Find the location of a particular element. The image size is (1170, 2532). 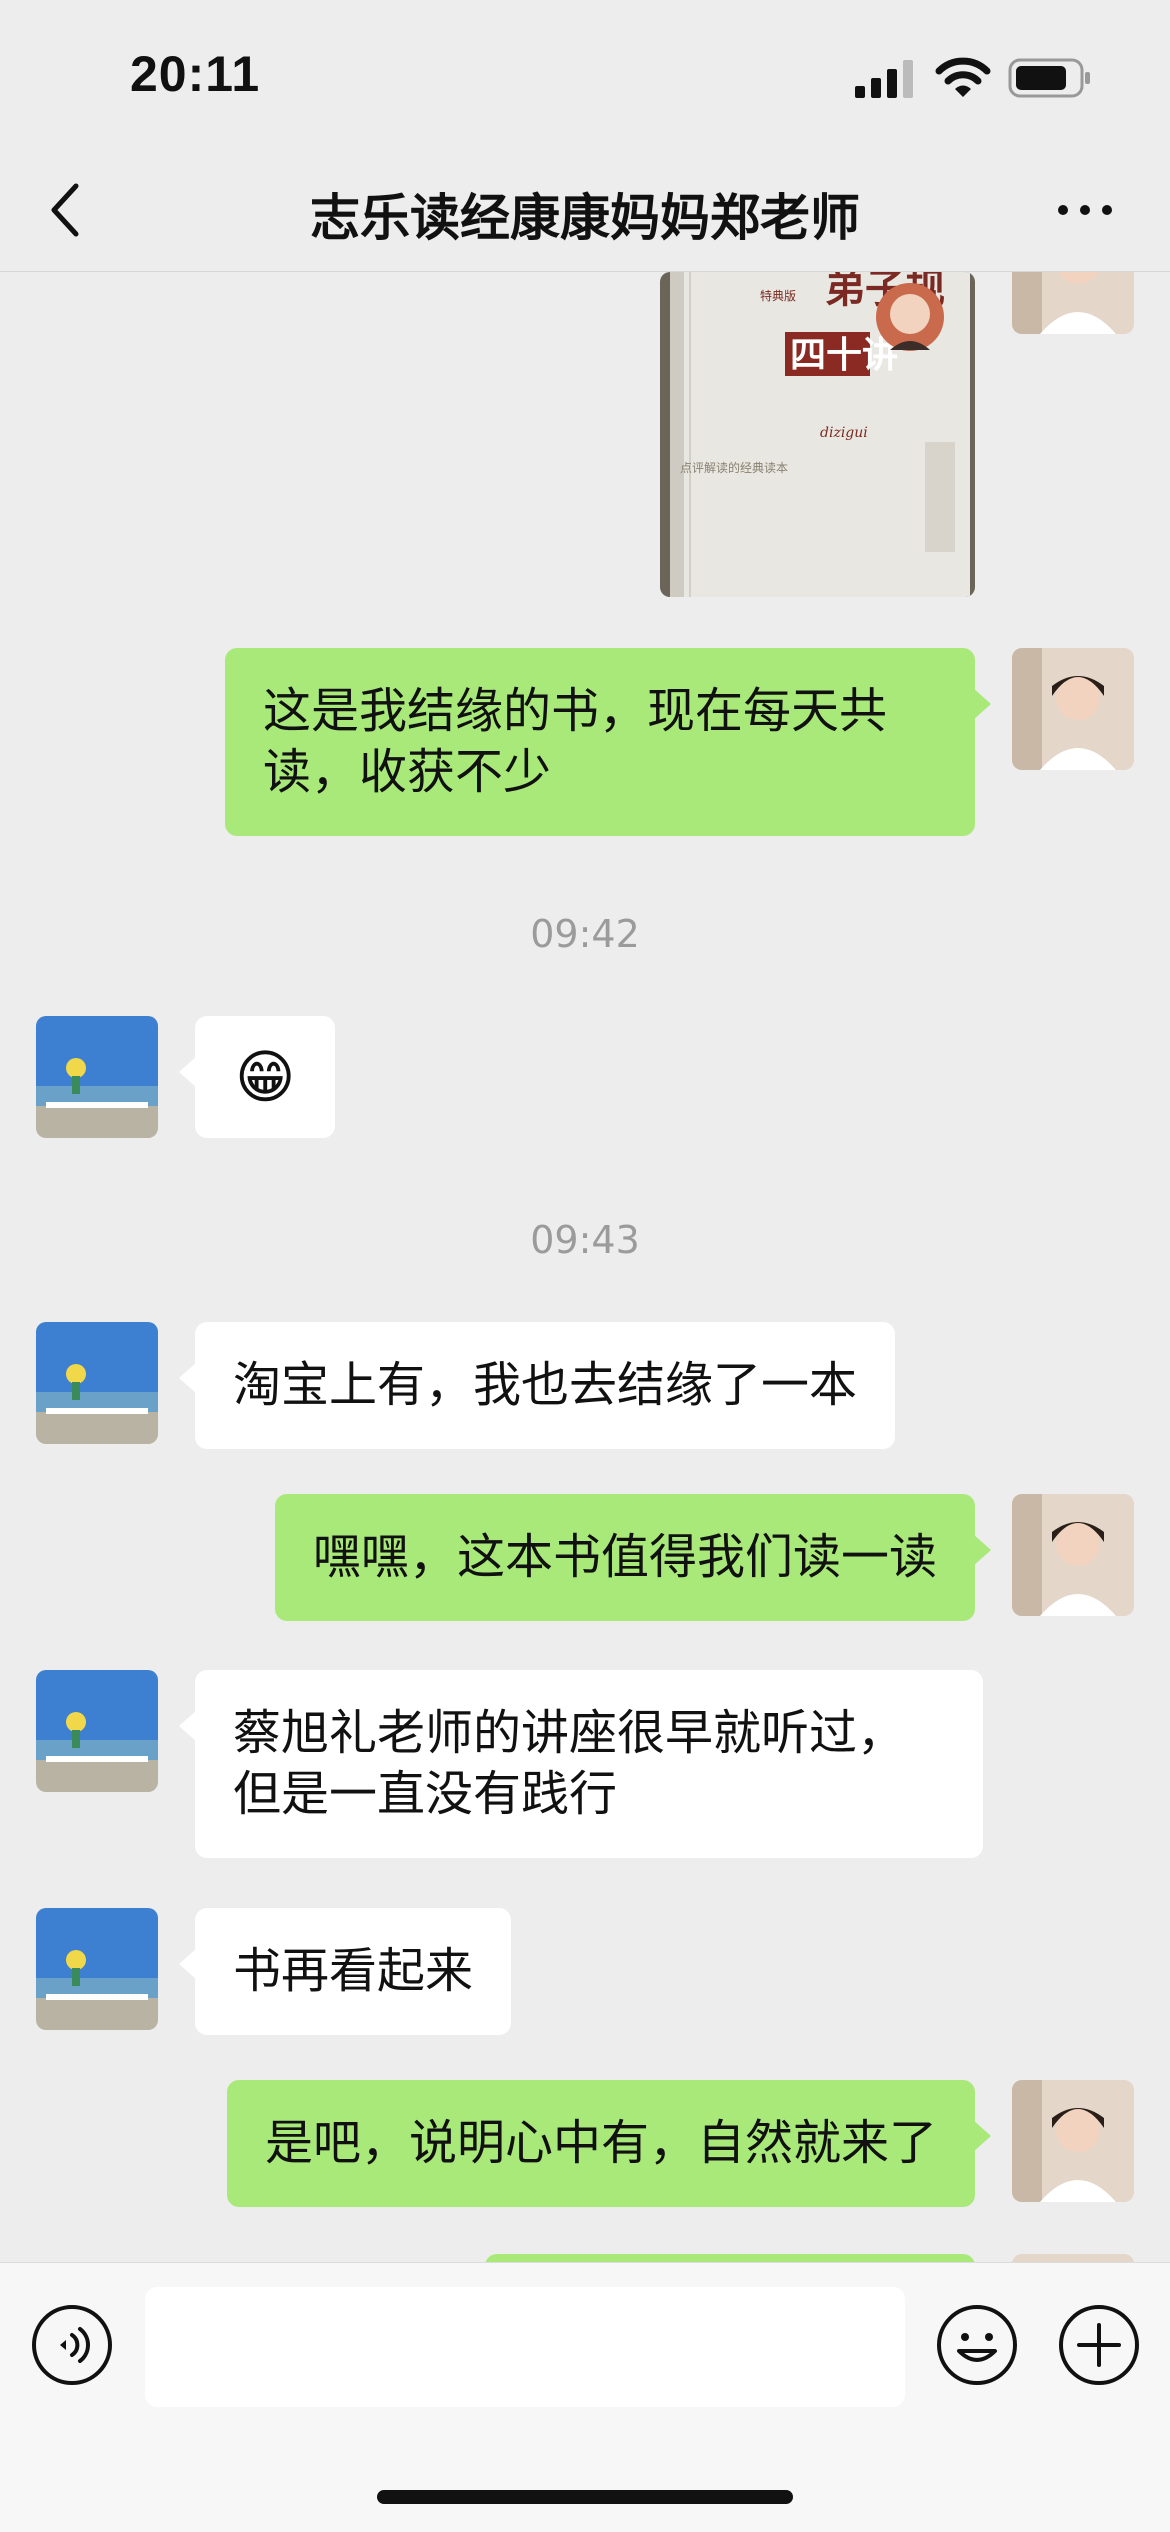

emoji-icon is located at coordinates (977, 2345).